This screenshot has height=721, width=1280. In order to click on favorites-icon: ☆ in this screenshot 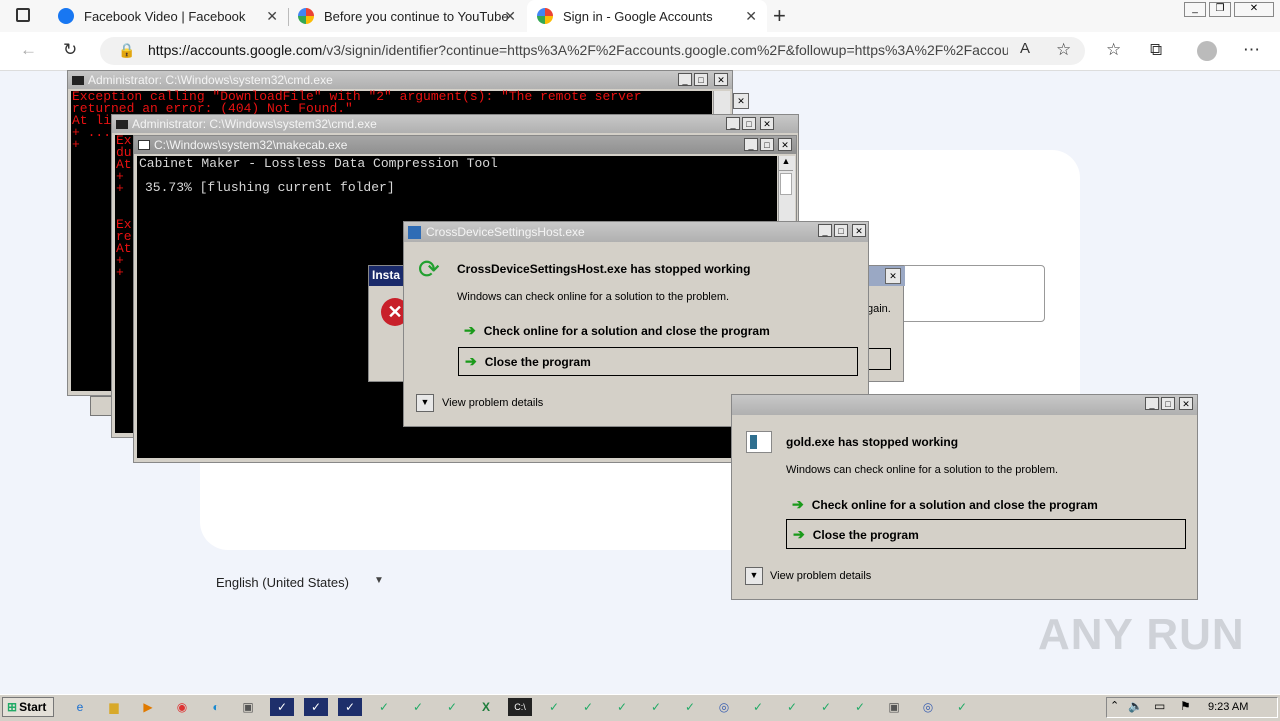, I will do `click(1113, 50)`.